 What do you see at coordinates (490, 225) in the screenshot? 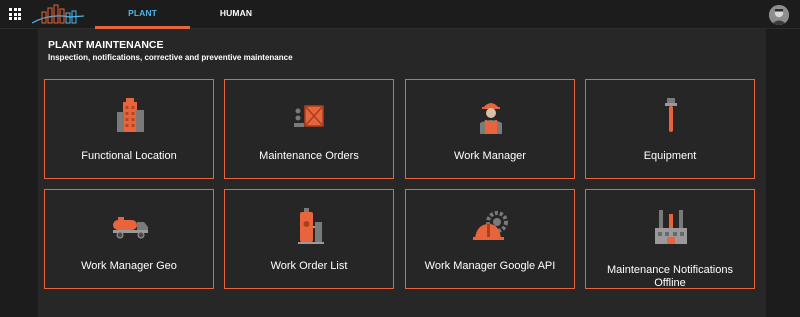
I see `hardhat-gear-icon` at bounding box center [490, 225].